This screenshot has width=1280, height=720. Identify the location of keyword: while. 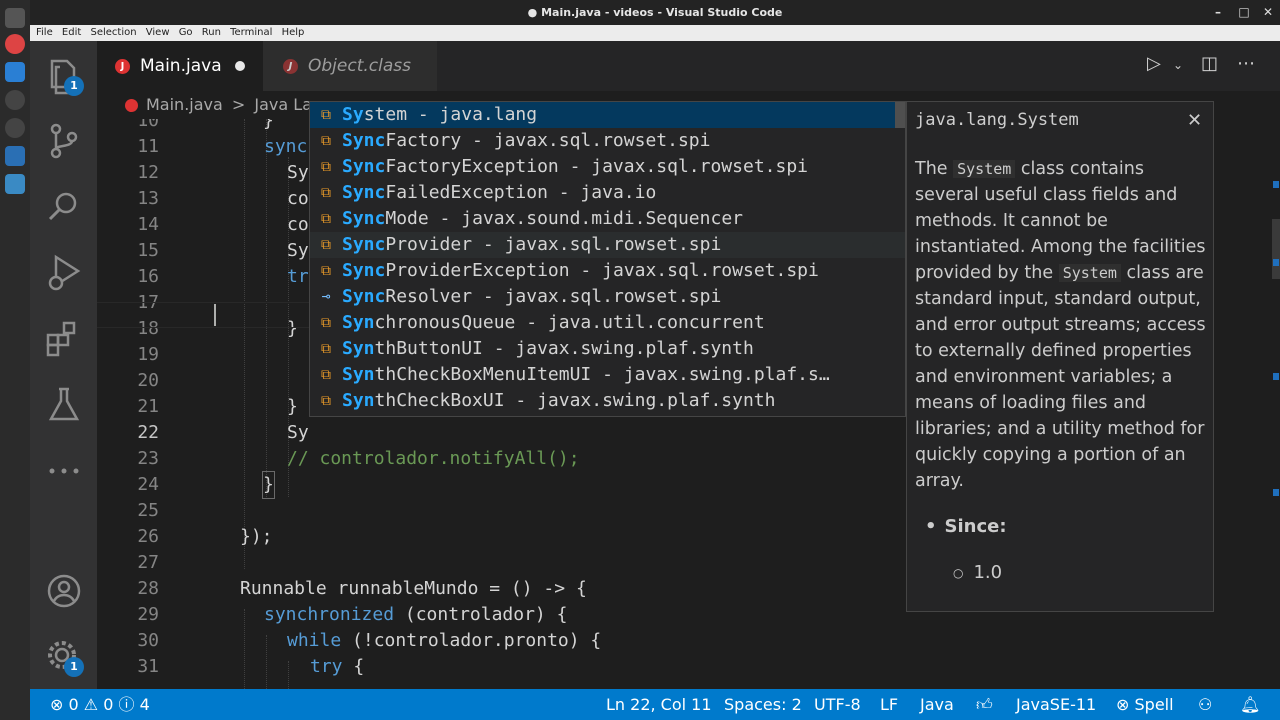
(314, 640).